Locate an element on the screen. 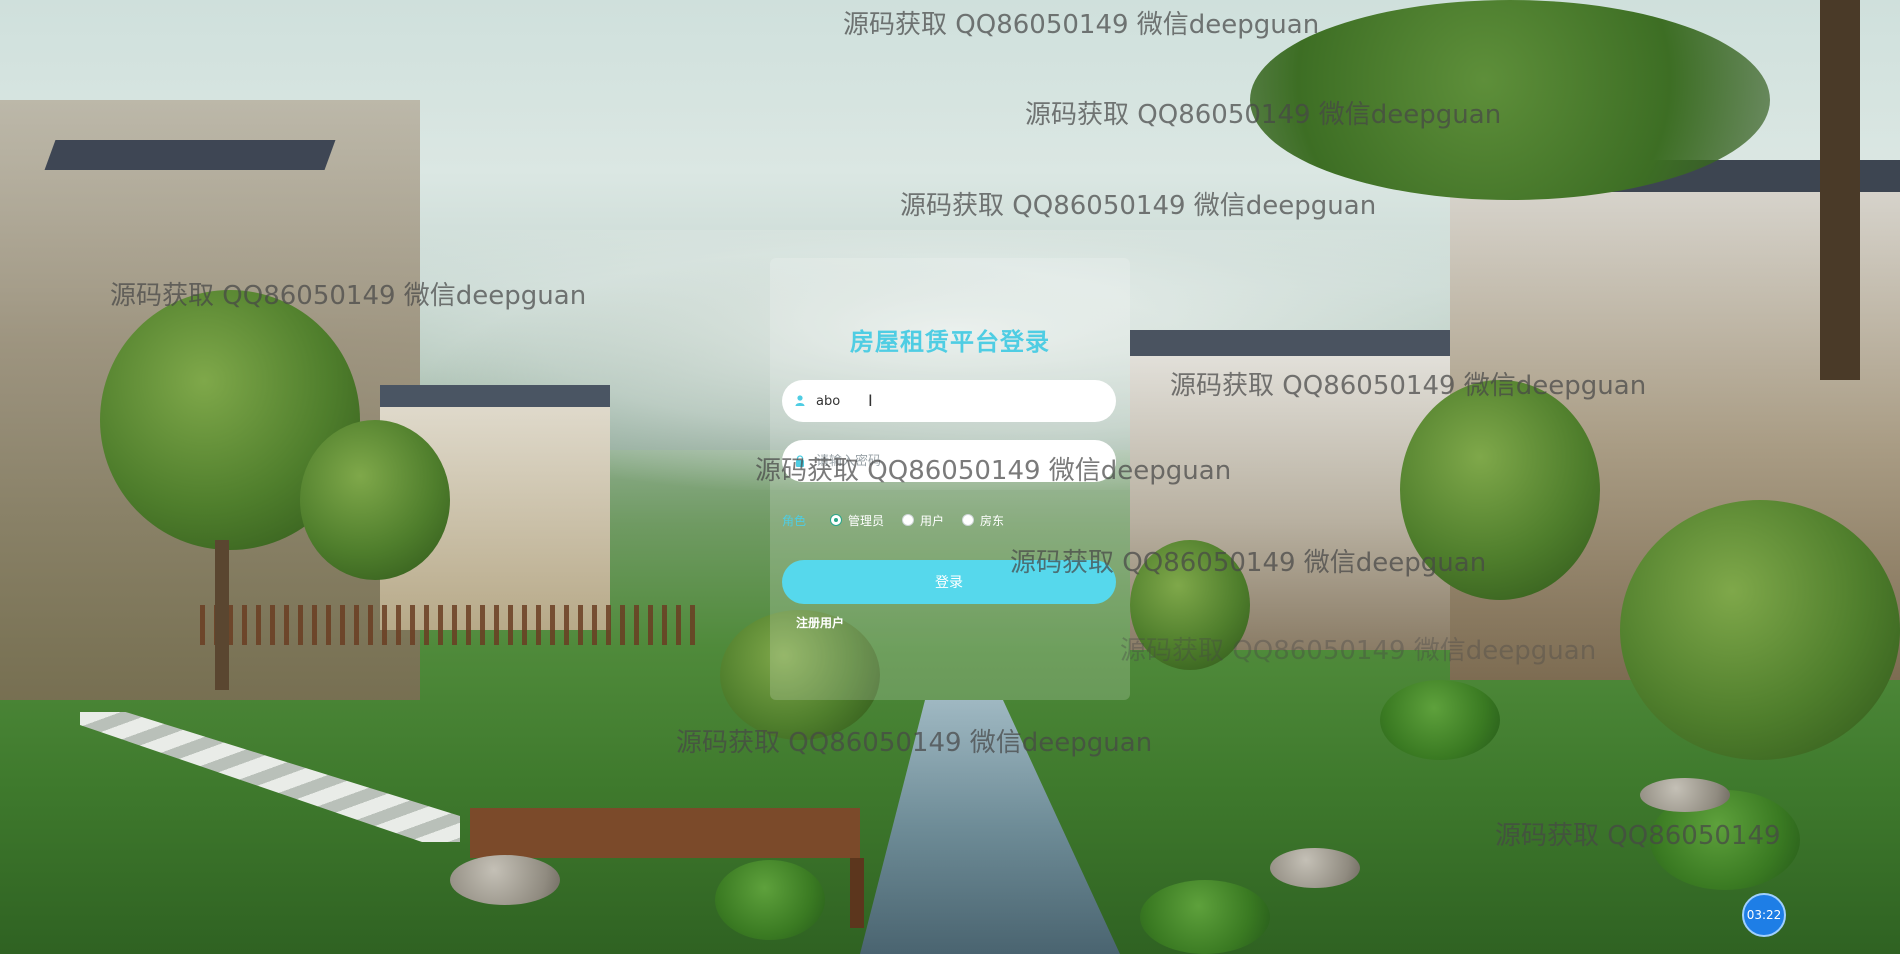 This screenshot has width=1900, height=954. role-radio-admin is located at coordinates (836, 520).